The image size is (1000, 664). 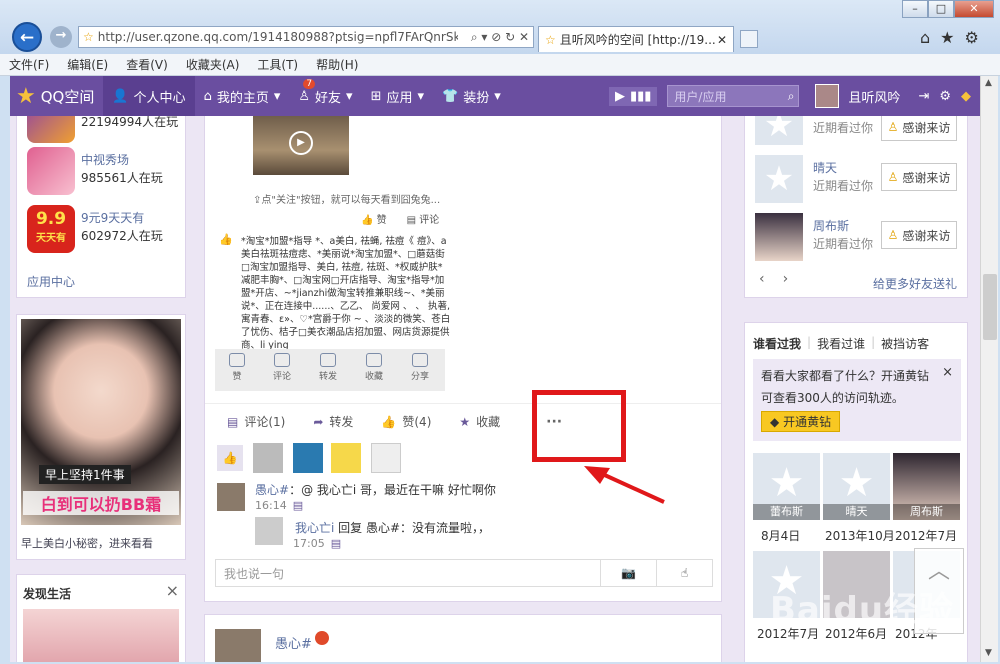 I want to click on promo-close-icon: ×, so click(x=947, y=372).